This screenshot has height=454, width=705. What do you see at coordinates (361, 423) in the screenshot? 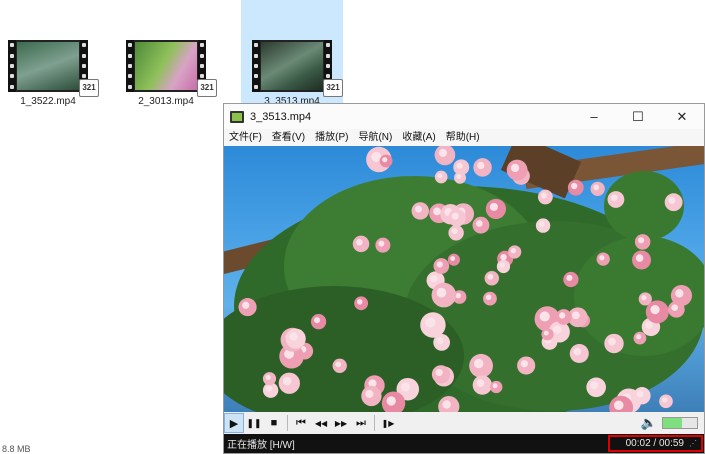
I see `next-button: ⏭` at bounding box center [361, 423].